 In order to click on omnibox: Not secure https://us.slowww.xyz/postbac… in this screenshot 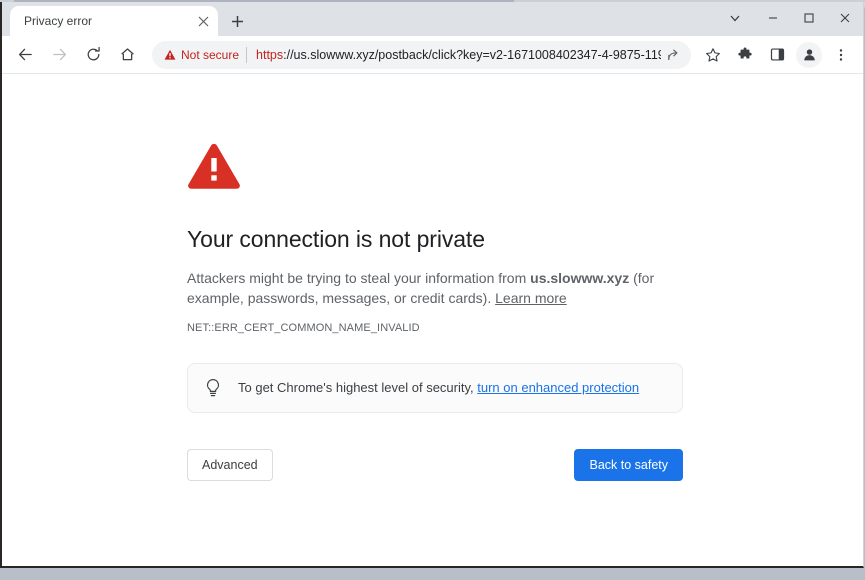, I will do `click(421, 54)`.